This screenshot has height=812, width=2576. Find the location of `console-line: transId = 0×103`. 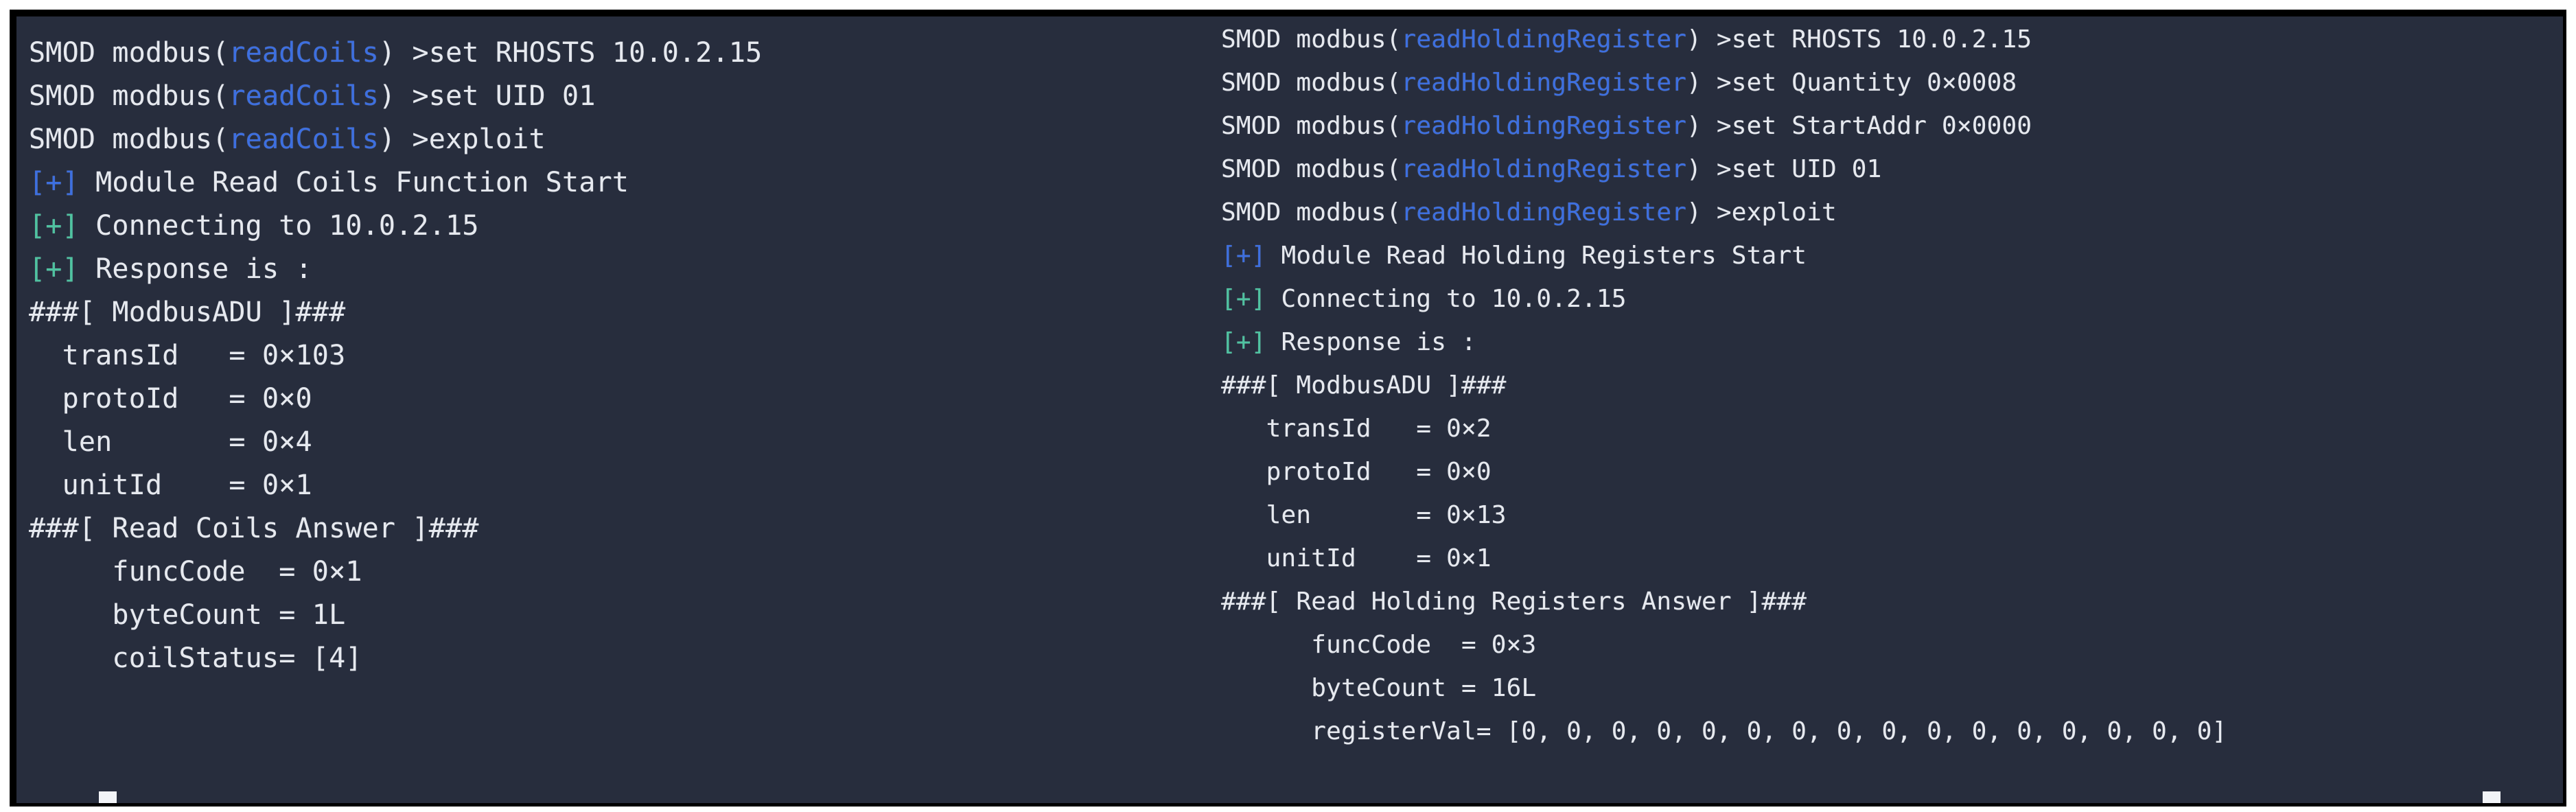

console-line: transId = 0×103 is located at coordinates (628, 356).